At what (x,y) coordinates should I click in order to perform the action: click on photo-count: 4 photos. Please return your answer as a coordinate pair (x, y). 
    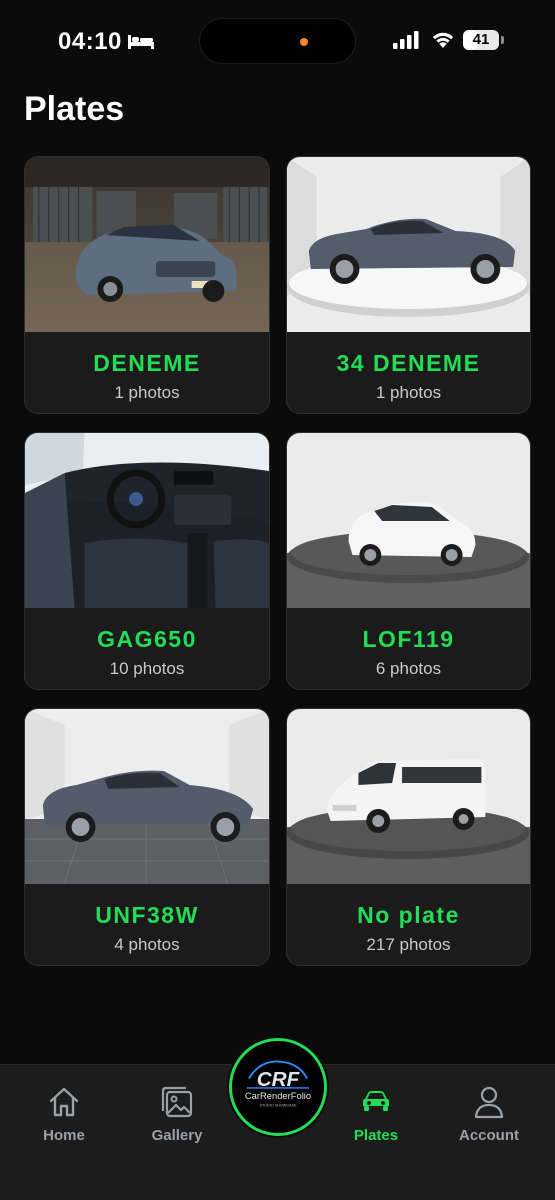
    Looking at the image, I should click on (147, 944).